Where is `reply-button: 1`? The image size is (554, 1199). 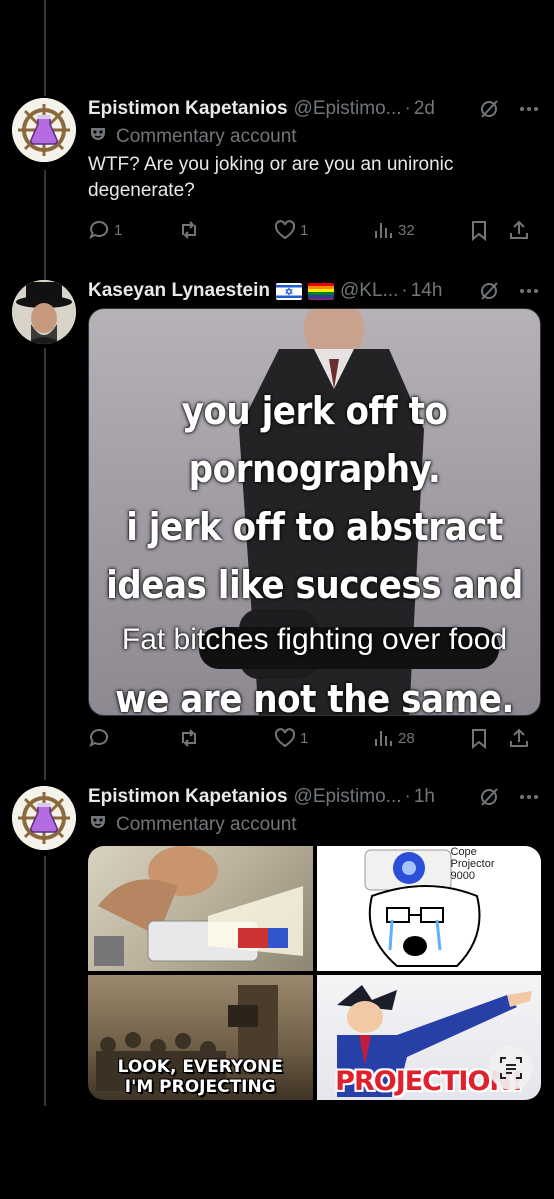 reply-button: 1 is located at coordinates (133, 230).